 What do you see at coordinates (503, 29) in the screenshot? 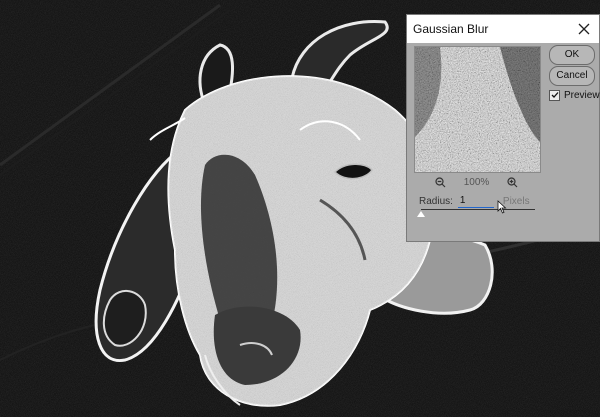
I see `dialog-titlebar: Gaussian Blur` at bounding box center [503, 29].